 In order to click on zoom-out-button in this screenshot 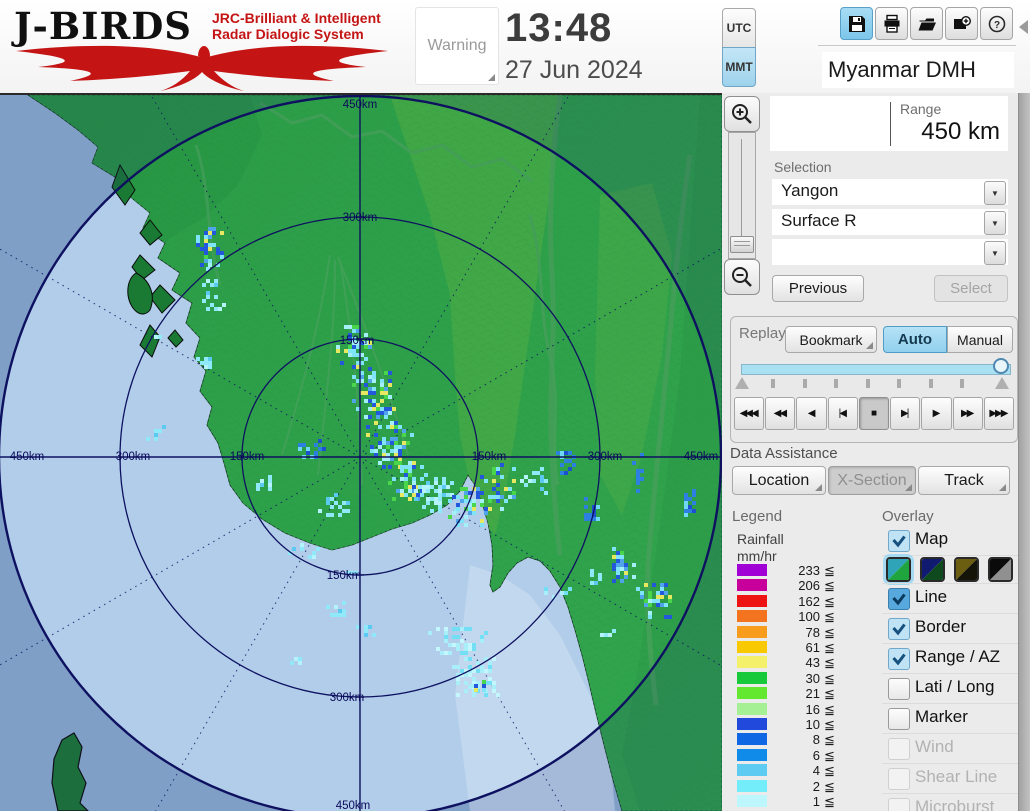, I will do `click(742, 277)`.